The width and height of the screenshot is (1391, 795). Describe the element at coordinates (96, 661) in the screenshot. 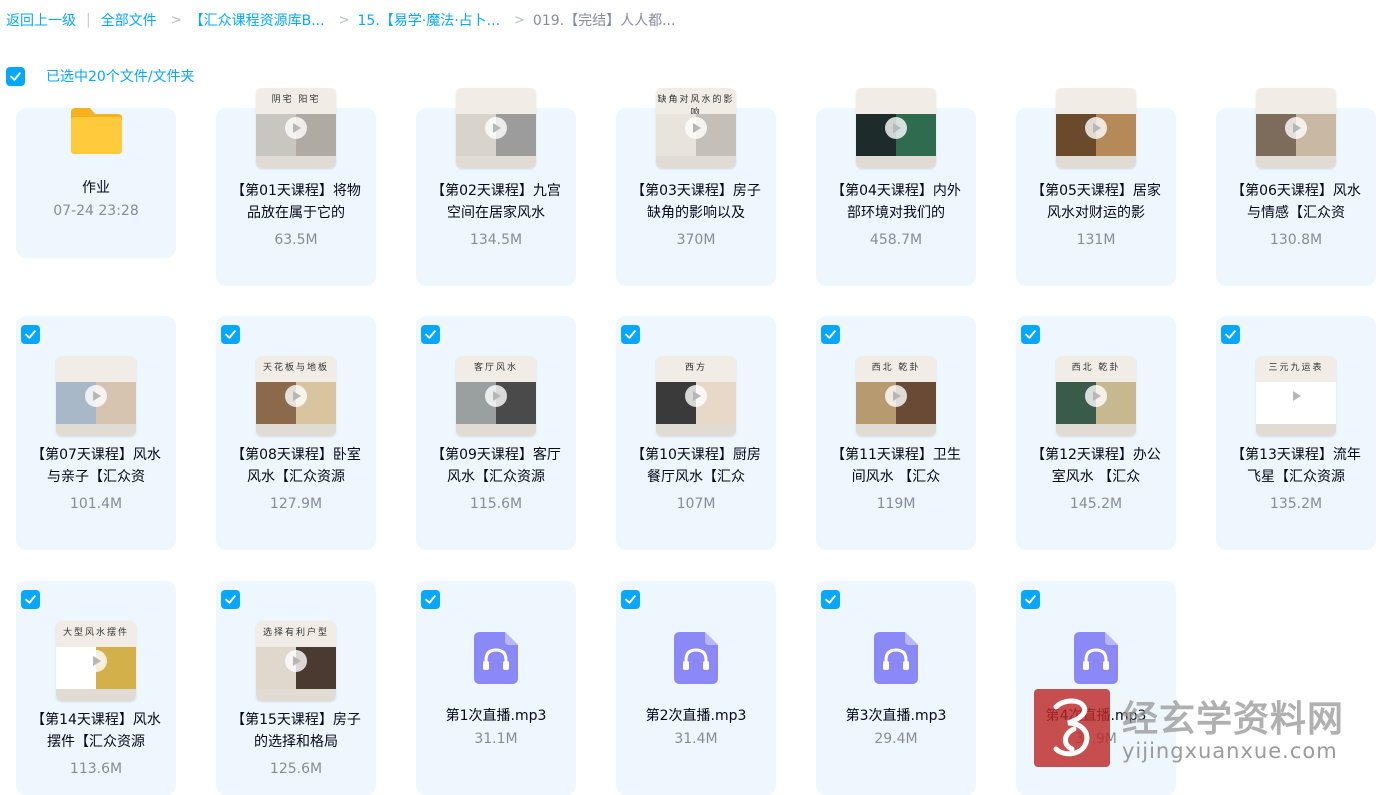

I see `video-thumbnail: 大型风水摆件` at that location.